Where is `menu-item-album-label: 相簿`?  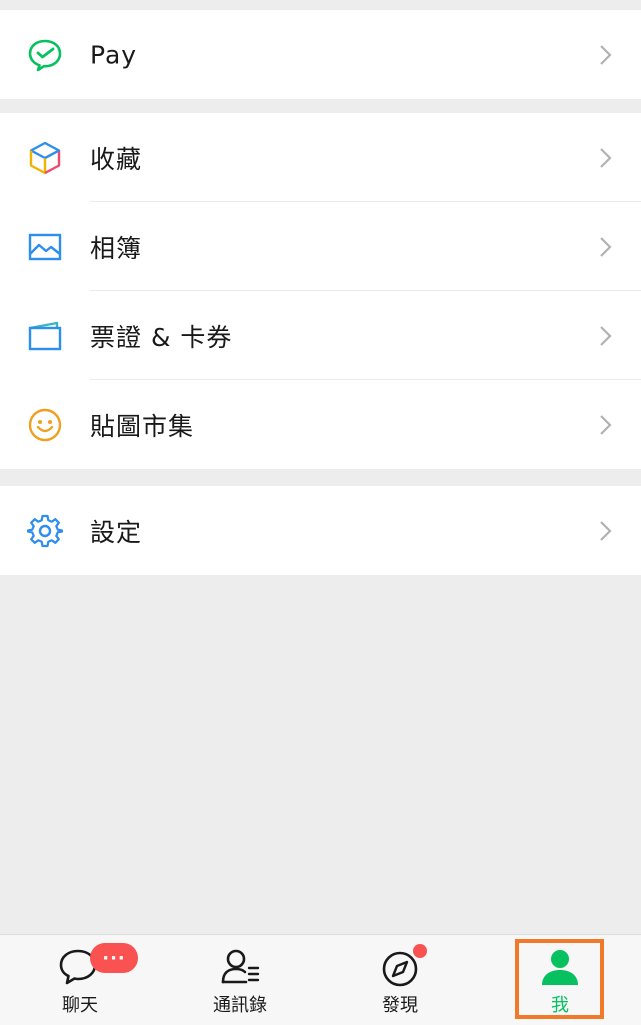 menu-item-album-label: 相簿 is located at coordinates (116, 248).